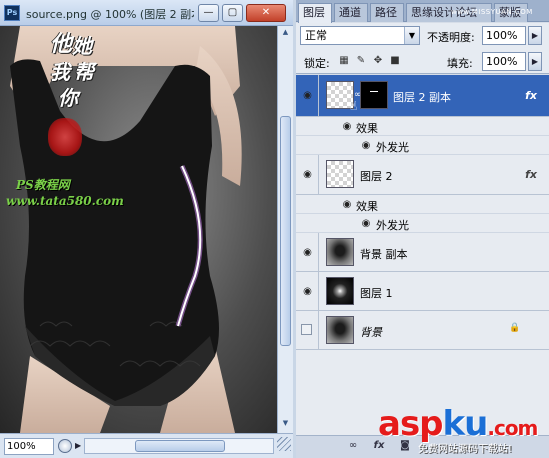 The width and height of the screenshot is (549, 458). I want to click on watermark-url: www.tata580.com, so click(65, 201).